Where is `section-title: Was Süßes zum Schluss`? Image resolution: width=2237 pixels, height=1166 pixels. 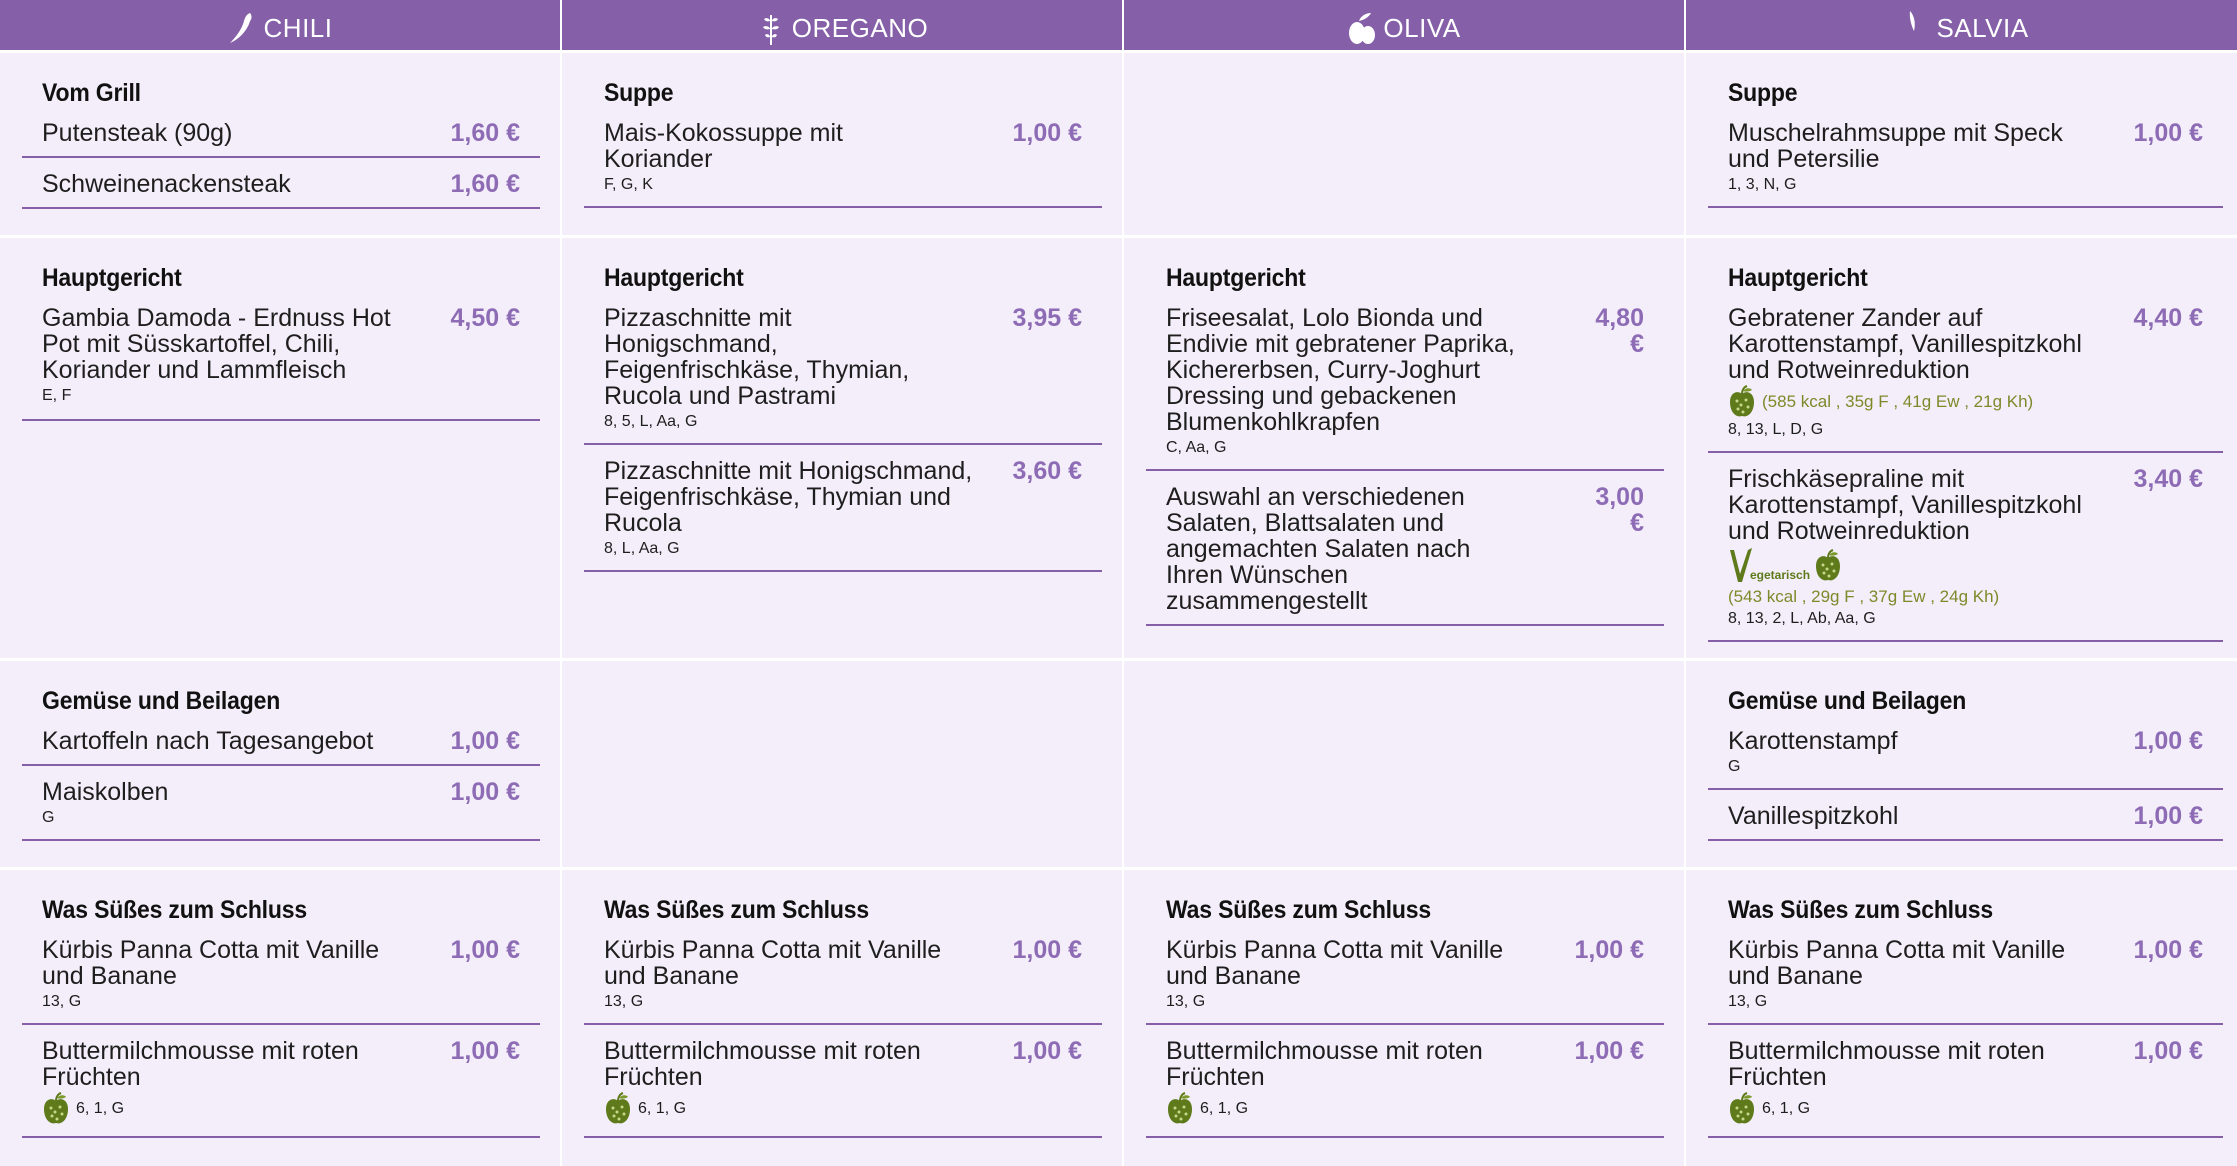 section-title: Was Süßes zum Schluss is located at coordinates (1860, 910).